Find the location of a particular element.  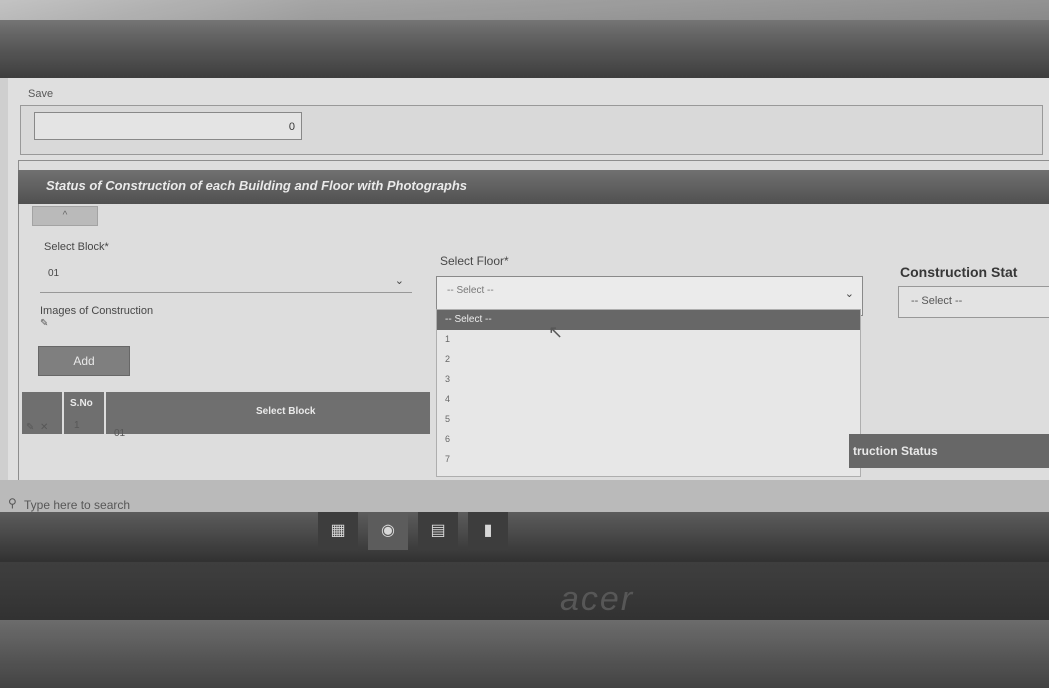

search-icon: ⚲ is located at coordinates (12, 503).